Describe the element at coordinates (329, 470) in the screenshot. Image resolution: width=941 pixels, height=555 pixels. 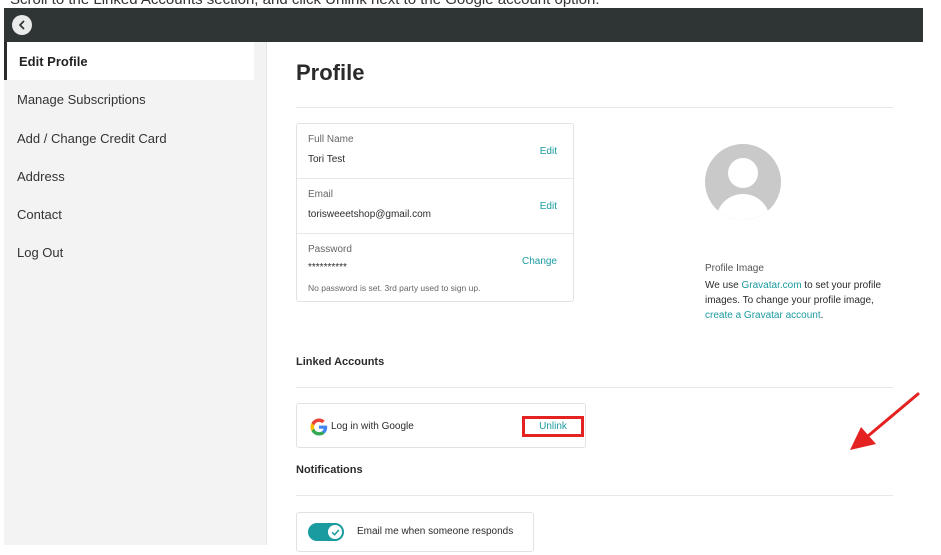
I see `notifications-heading: Notifications` at that location.